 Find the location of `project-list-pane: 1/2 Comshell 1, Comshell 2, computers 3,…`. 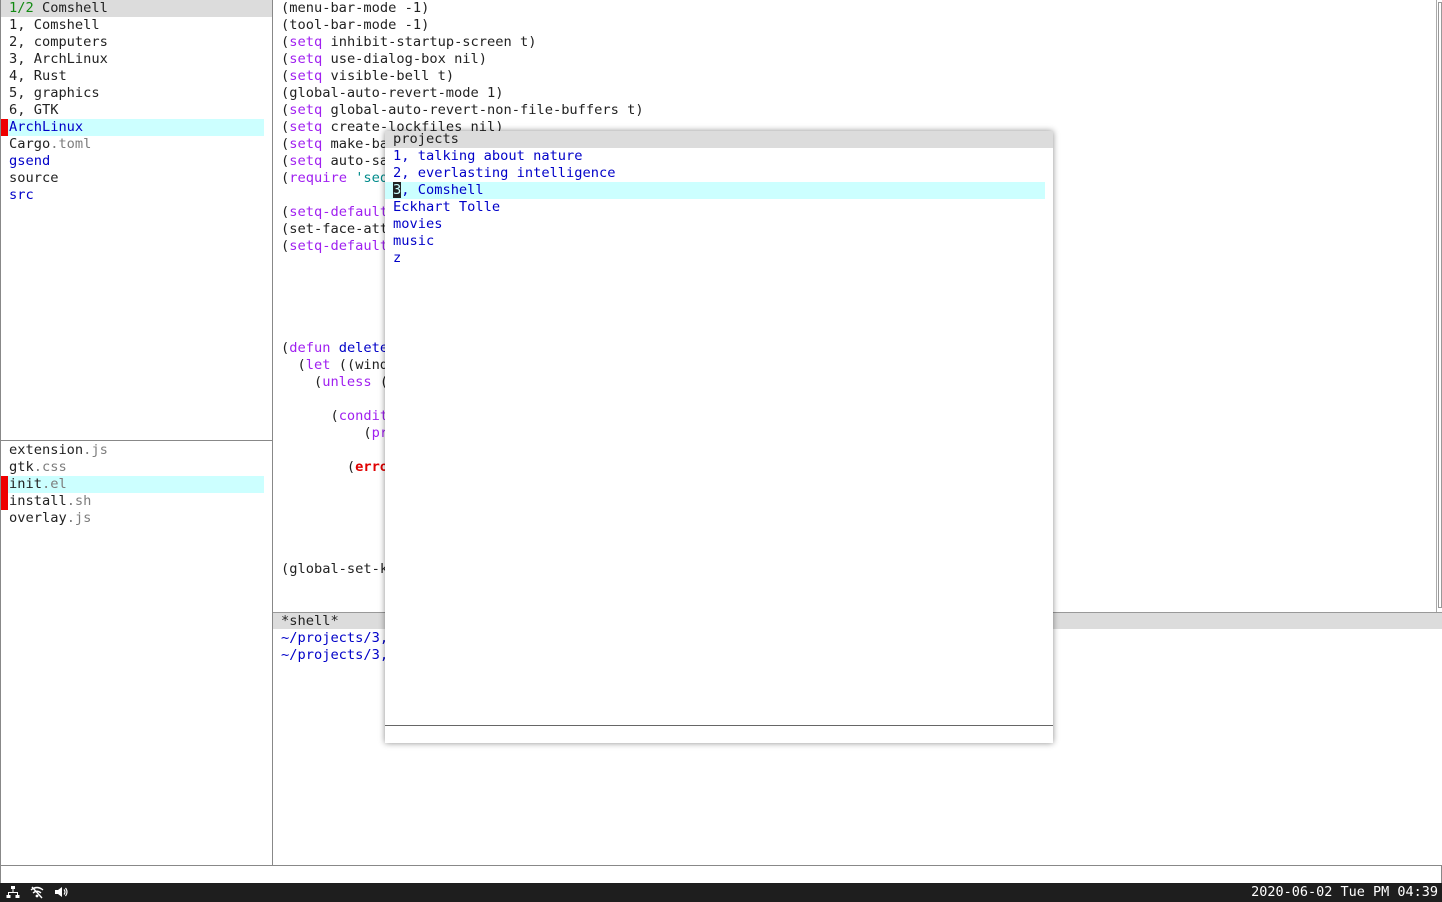

project-list-pane: 1/2 Comshell 1, Comshell 2, computers 3,… is located at coordinates (136, 220).